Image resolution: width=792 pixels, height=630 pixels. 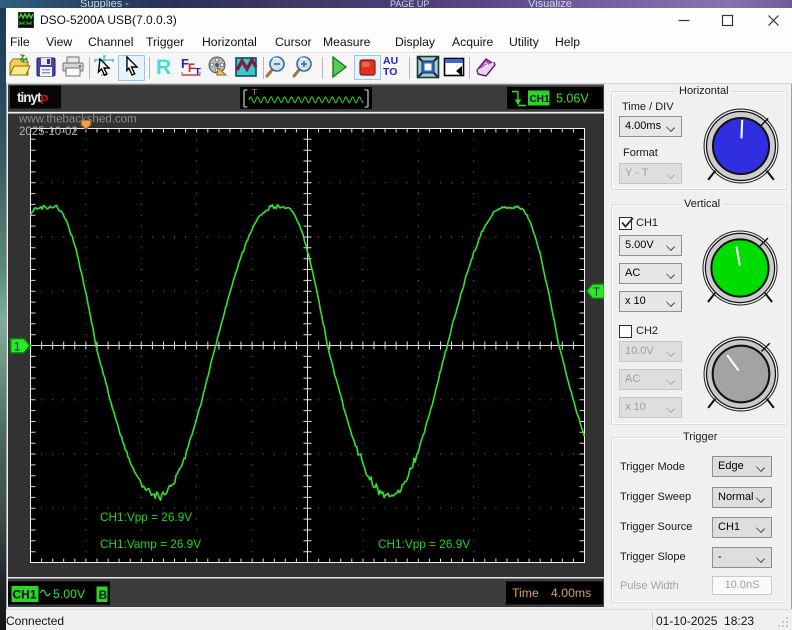 What do you see at coordinates (44, 99) in the screenshot?
I see `svg-text: P` at bounding box center [44, 99].